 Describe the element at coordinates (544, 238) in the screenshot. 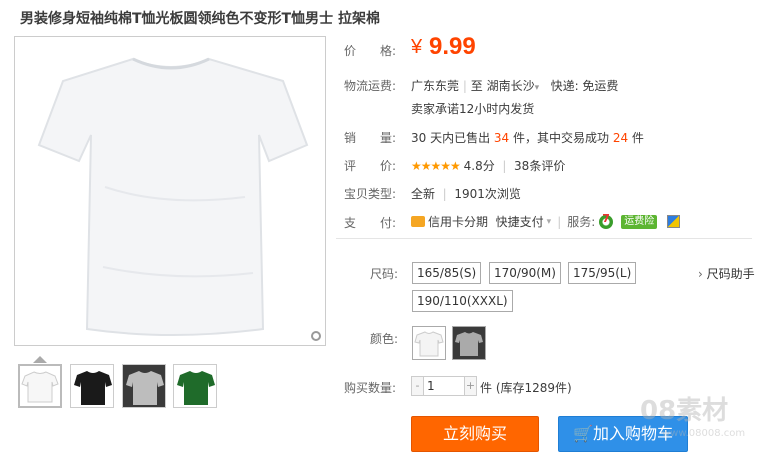

I see `section-divider` at that location.